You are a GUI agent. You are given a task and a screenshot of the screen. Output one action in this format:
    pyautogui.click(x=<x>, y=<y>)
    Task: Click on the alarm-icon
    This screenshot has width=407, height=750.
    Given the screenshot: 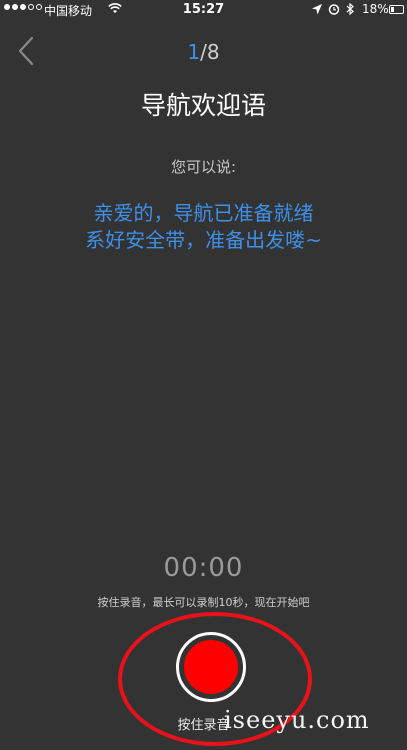 What is the action you would take?
    pyautogui.click(x=334, y=10)
    